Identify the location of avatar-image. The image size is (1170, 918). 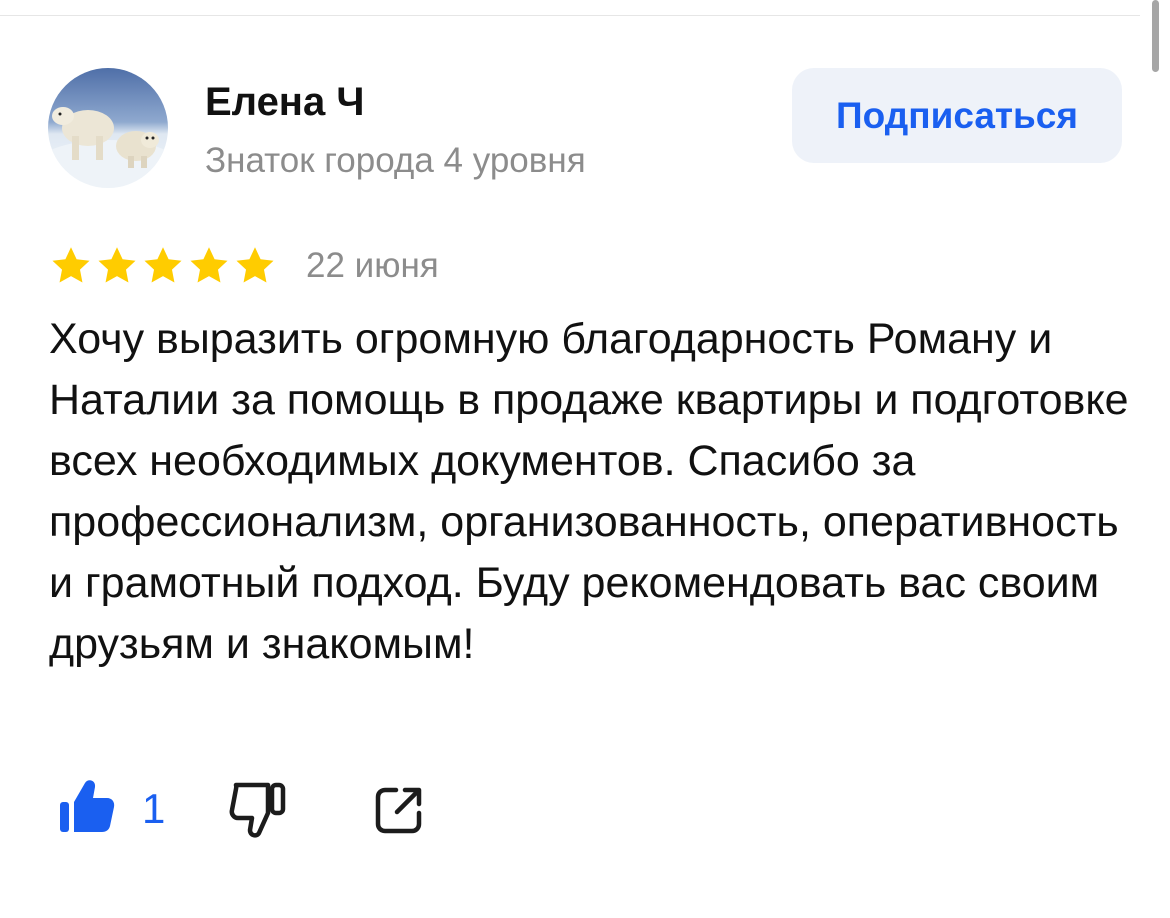
(108, 128).